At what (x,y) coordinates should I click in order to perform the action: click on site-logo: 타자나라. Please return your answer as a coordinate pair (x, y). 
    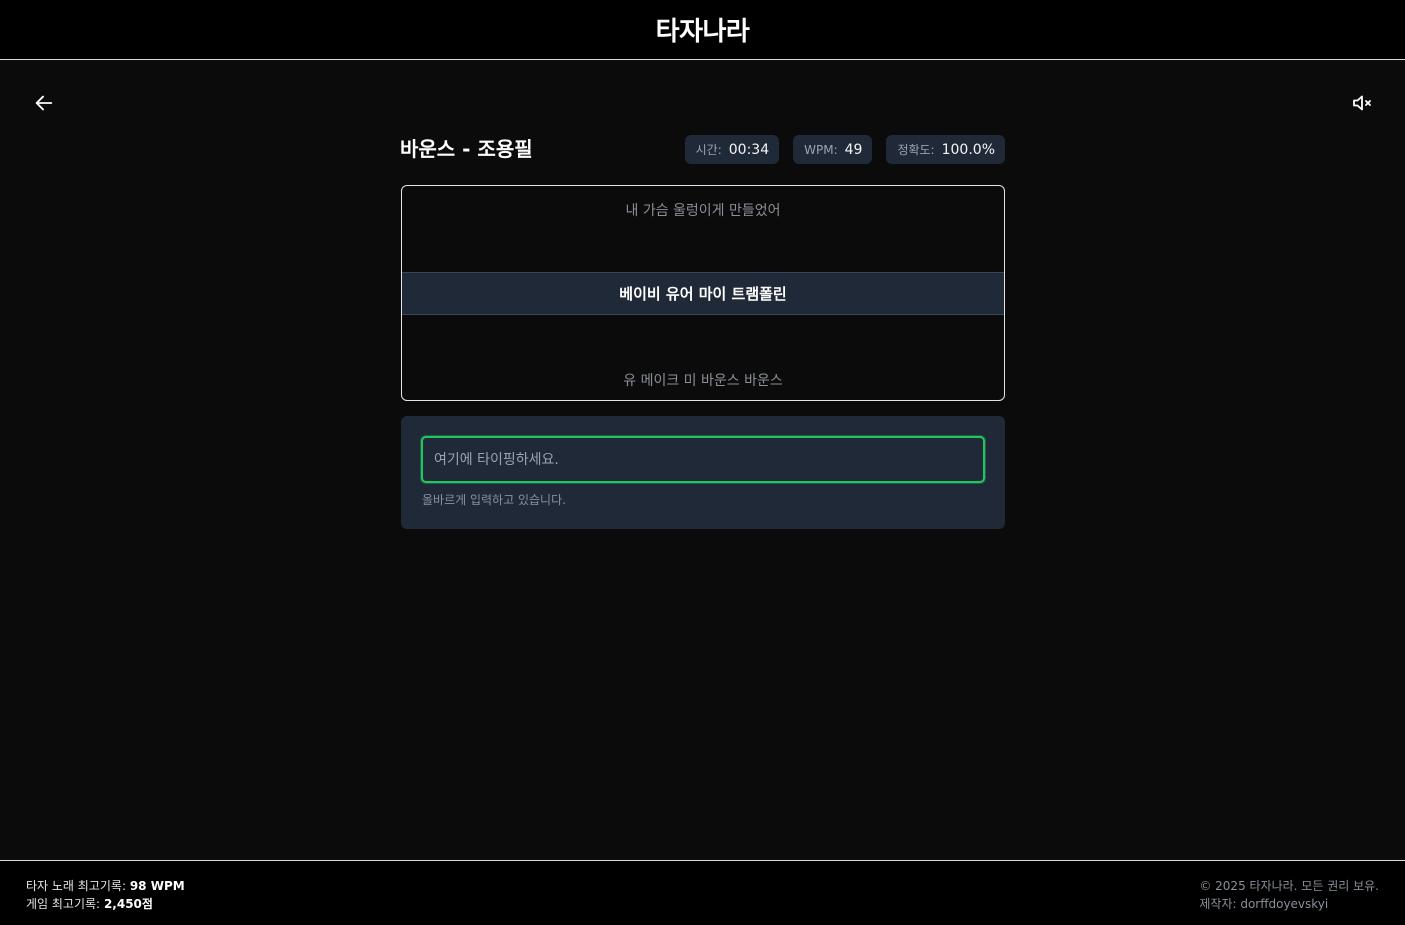
    Looking at the image, I should click on (703, 29).